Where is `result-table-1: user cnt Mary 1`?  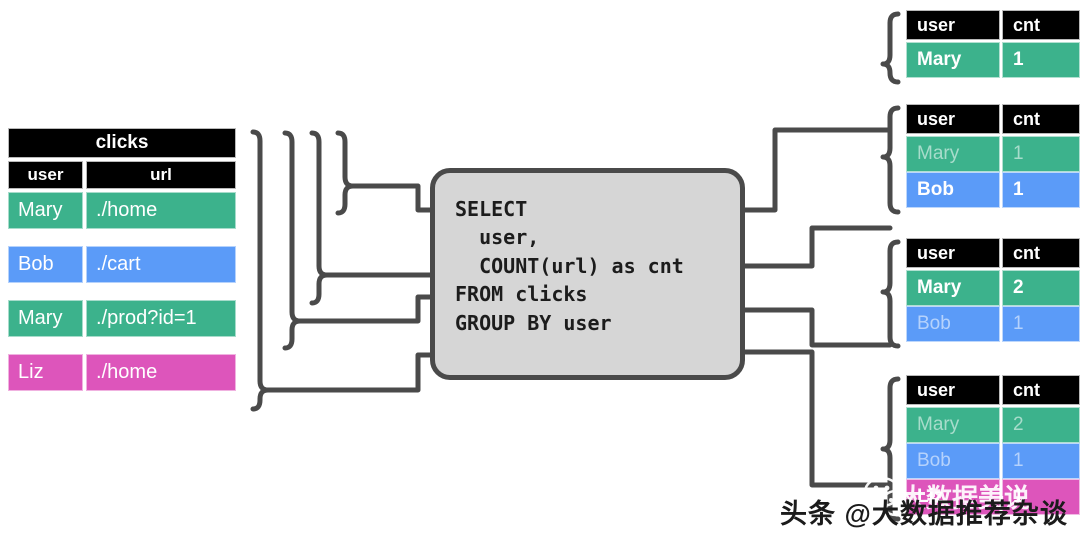 result-table-1: user cnt Mary 1 is located at coordinates (993, 44).